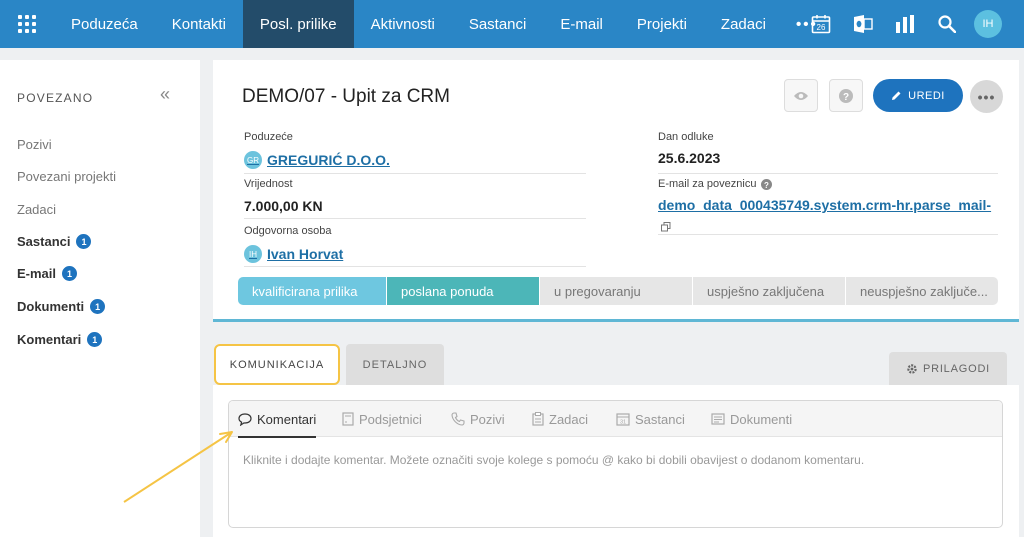 The width and height of the screenshot is (1024, 537). Describe the element at coordinates (47, 273) in the screenshot. I see `sidebar-item-email: E-mail 1` at that location.